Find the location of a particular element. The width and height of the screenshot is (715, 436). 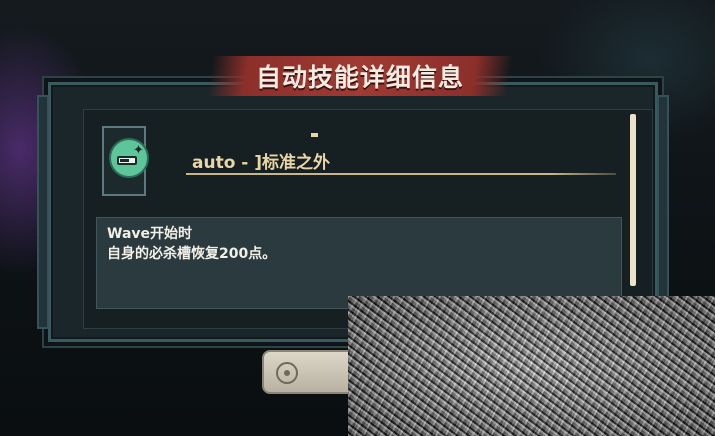

dialog-title: 自动技能详细信息 is located at coordinates (359, 77).